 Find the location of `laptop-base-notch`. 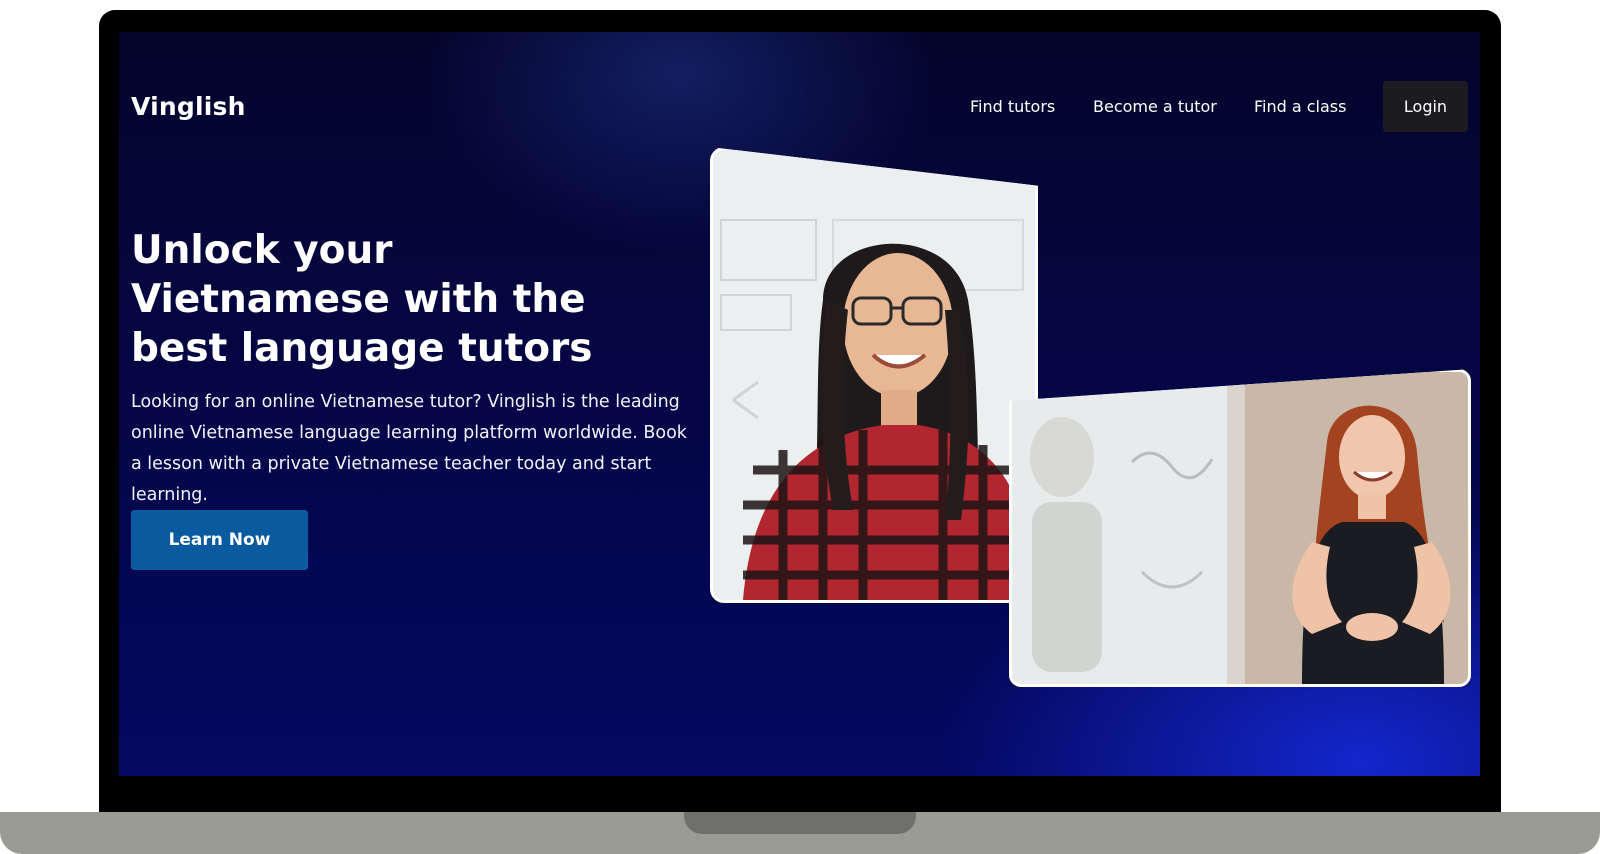

laptop-base-notch is located at coordinates (800, 823).